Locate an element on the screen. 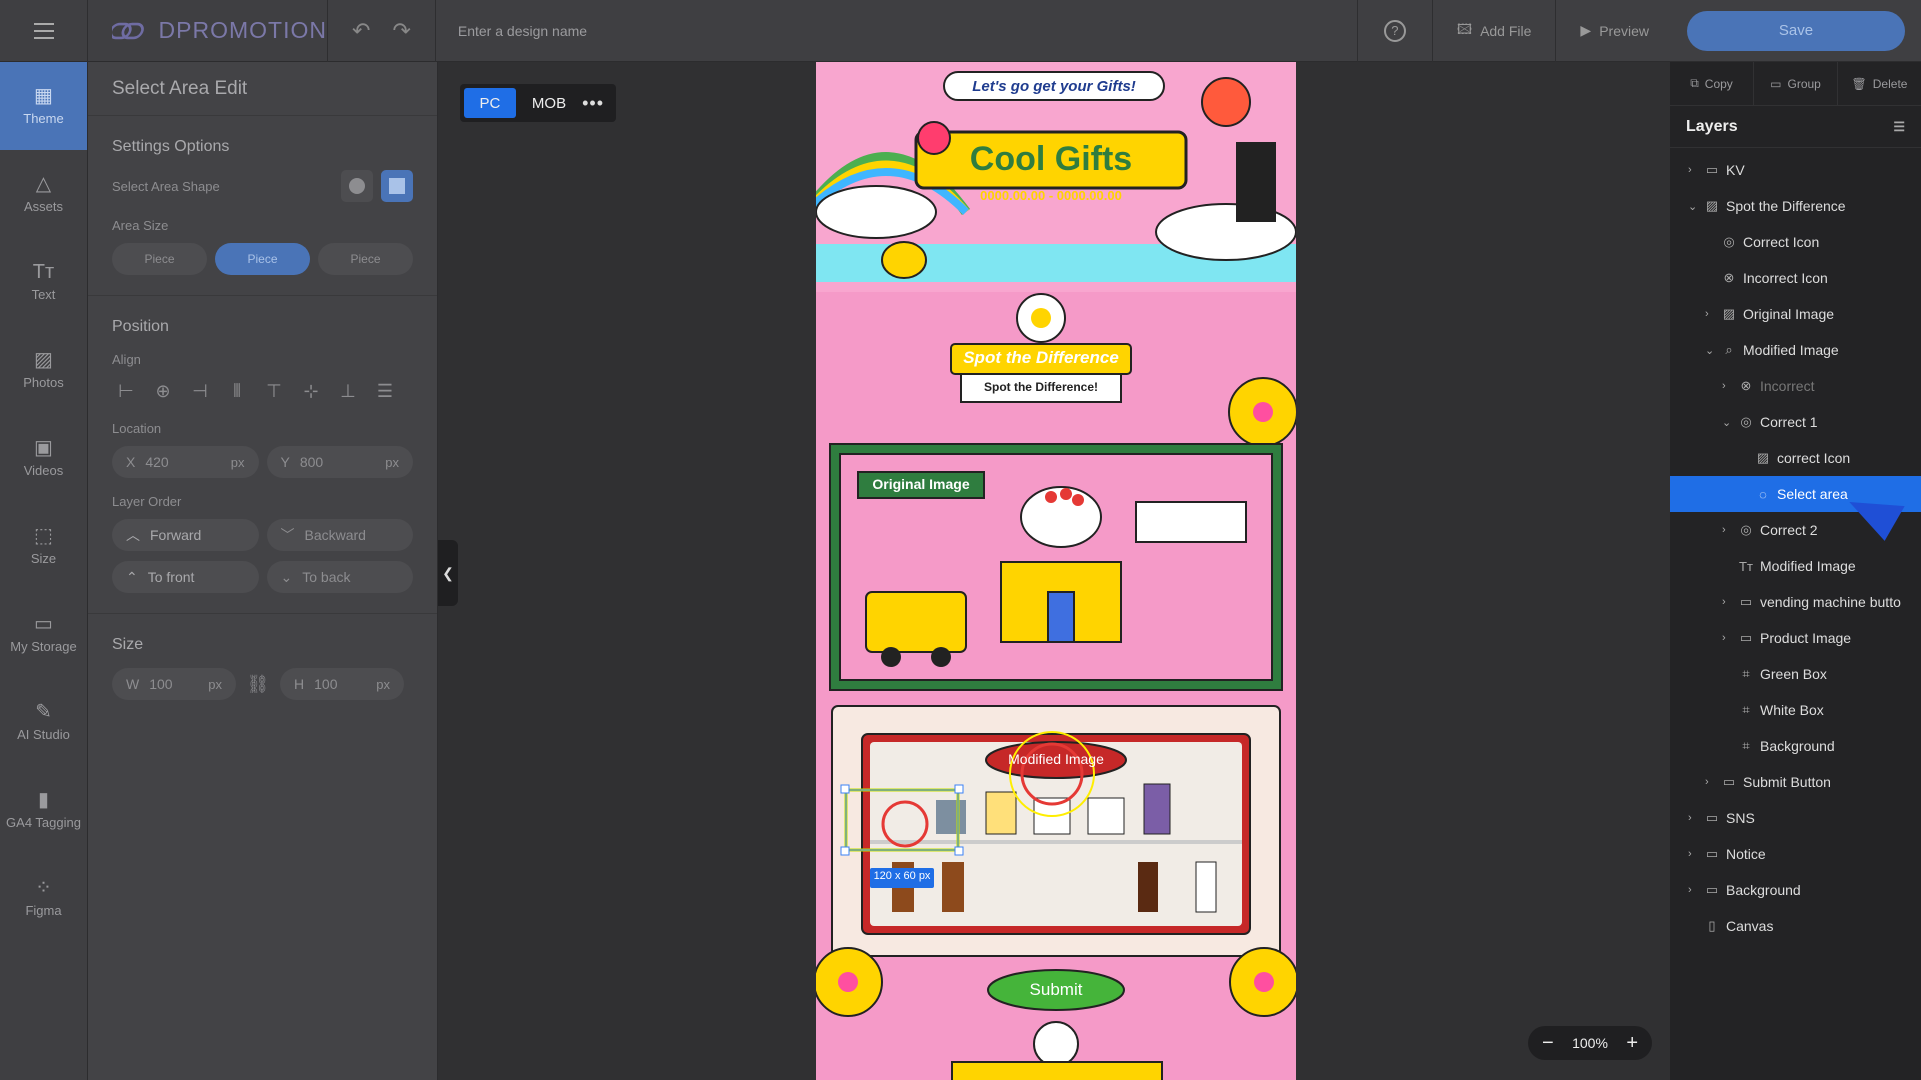 This screenshot has height=1080, width=1921. group-button: ▭ Group is located at coordinates (1796, 83).